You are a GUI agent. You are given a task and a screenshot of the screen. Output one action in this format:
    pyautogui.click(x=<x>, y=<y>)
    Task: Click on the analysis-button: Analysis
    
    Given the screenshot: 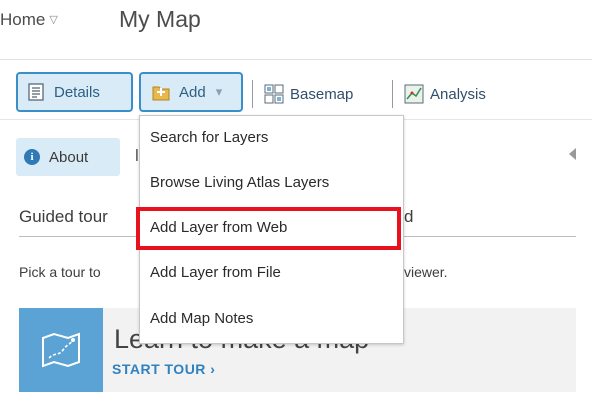 What is the action you would take?
    pyautogui.click(x=445, y=94)
    